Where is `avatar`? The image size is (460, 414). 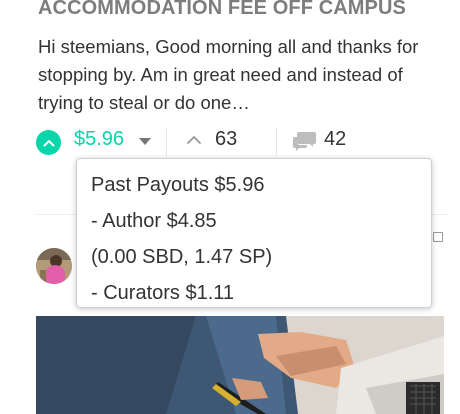
avatar is located at coordinates (54, 266).